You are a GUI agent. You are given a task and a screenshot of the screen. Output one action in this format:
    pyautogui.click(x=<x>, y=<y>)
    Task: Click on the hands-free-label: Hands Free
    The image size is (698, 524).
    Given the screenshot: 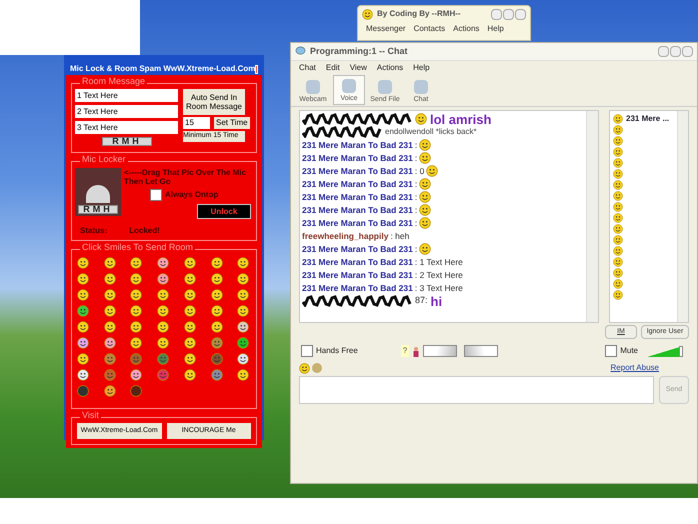 What is the action you would take?
    pyautogui.click(x=337, y=351)
    